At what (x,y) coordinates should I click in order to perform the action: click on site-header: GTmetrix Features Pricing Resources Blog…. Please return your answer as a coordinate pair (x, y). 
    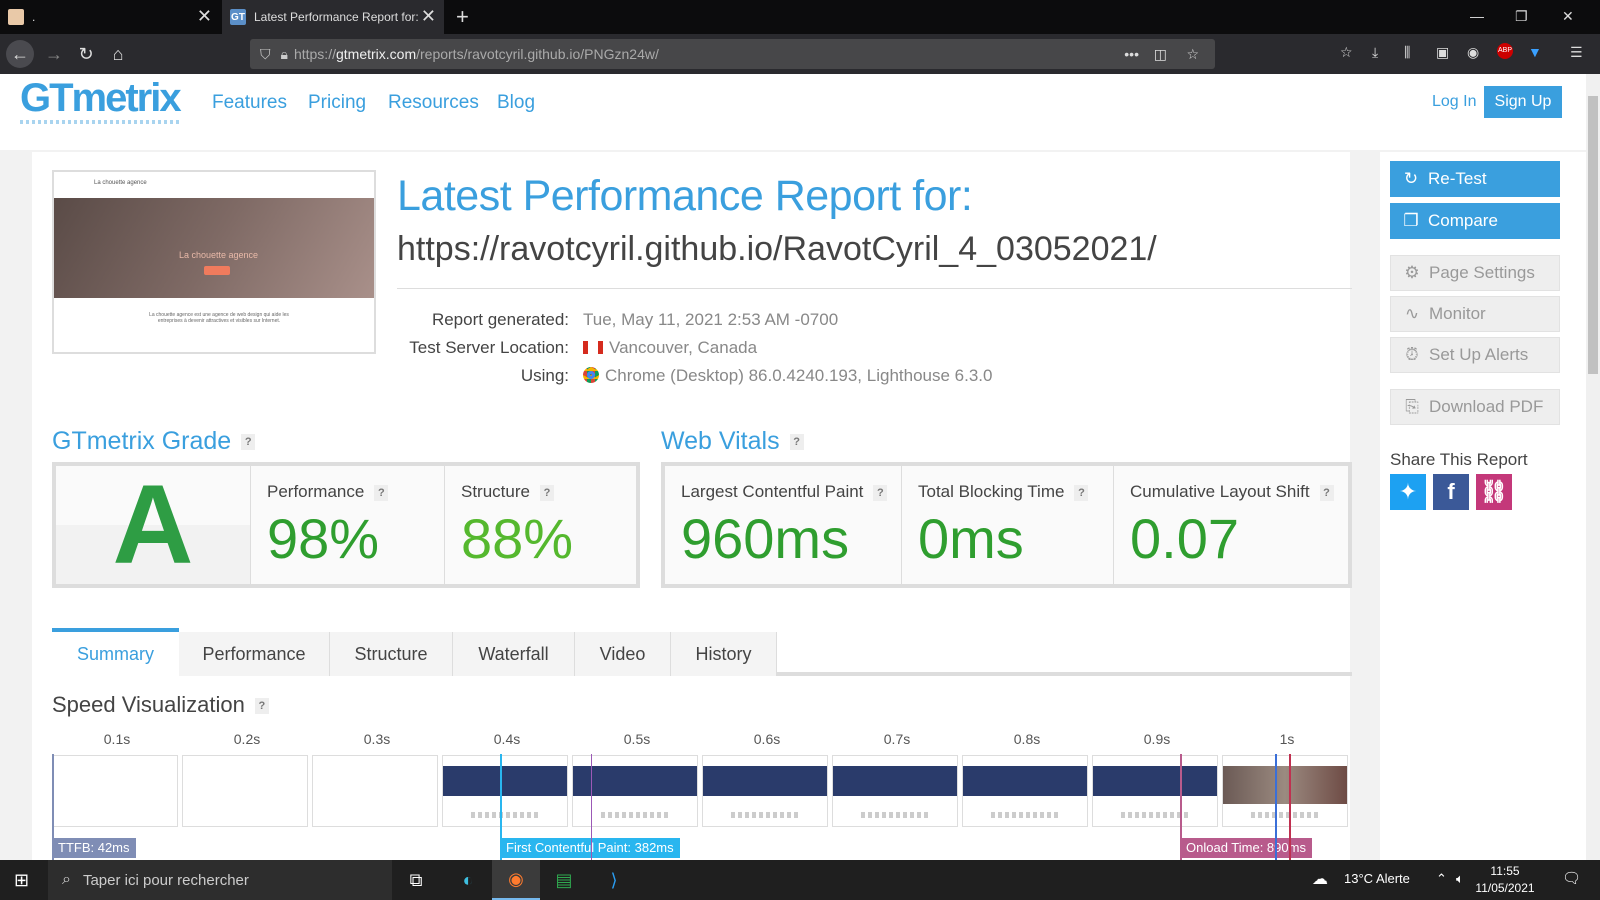
    Looking at the image, I should click on (793, 112).